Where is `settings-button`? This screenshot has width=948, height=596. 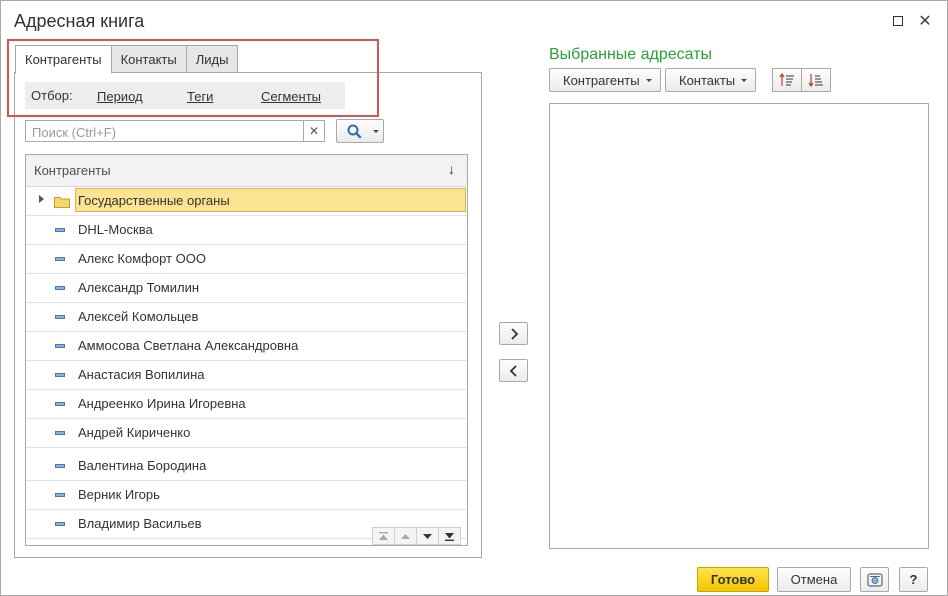 settings-button is located at coordinates (874, 579).